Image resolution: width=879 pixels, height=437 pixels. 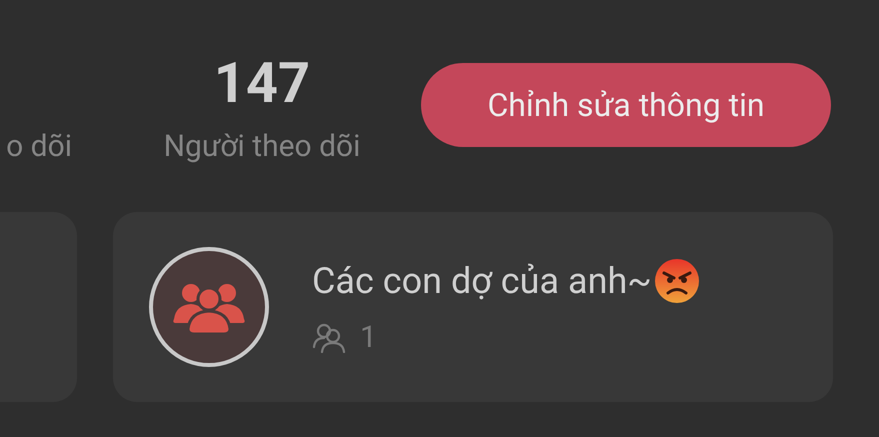 I want to click on members-icon, so click(x=329, y=338).